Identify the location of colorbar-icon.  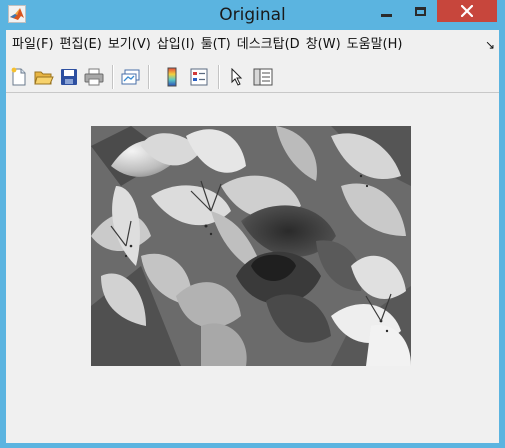
(172, 77).